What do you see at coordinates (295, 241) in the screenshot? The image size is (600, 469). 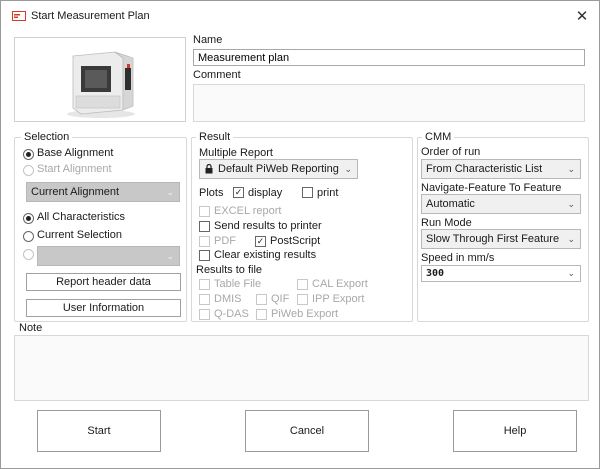 I see `postscript-label: PostScript` at bounding box center [295, 241].